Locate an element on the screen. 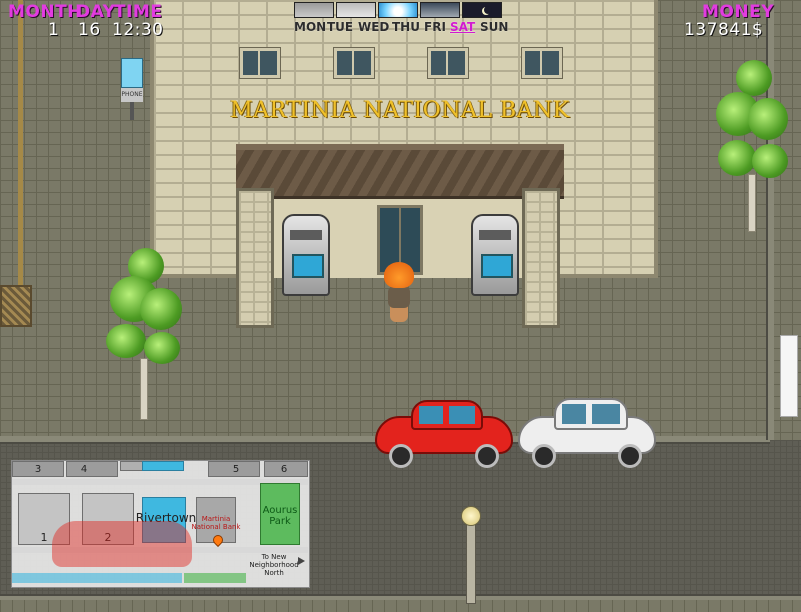 The height and width of the screenshot is (612, 801). bank-pillar-right is located at coordinates (541, 258).